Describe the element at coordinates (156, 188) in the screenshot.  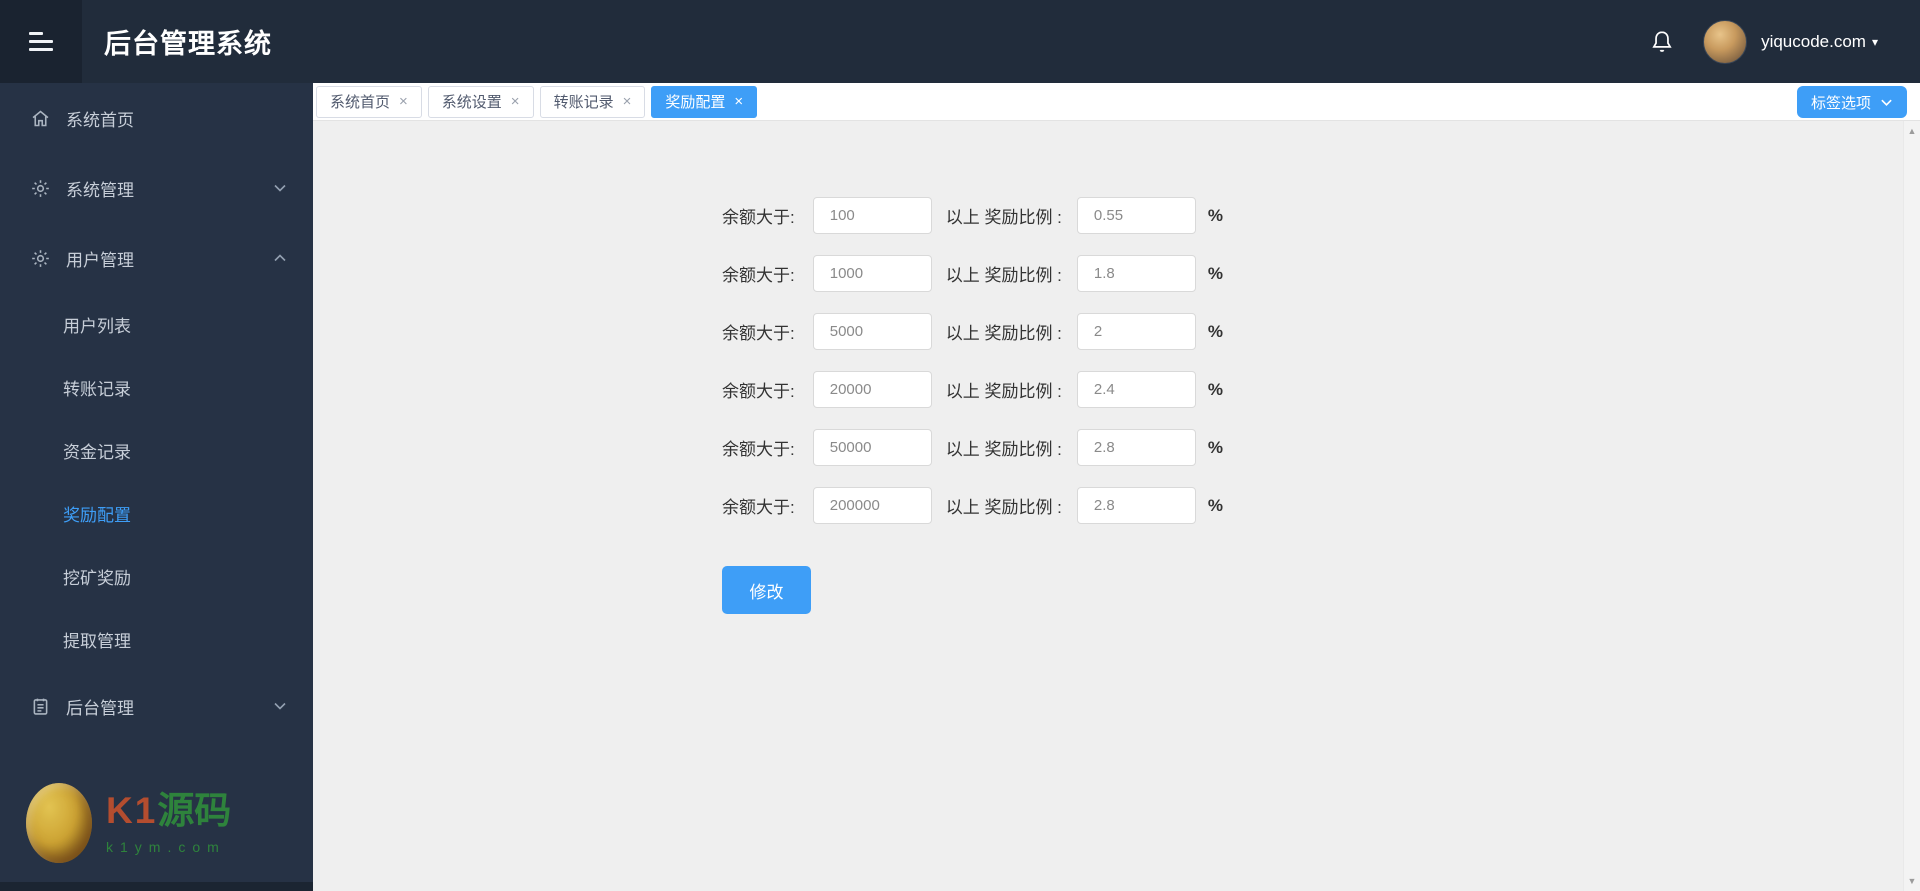
I see `sidebar-item-system-mgmt: 系统管理` at that location.